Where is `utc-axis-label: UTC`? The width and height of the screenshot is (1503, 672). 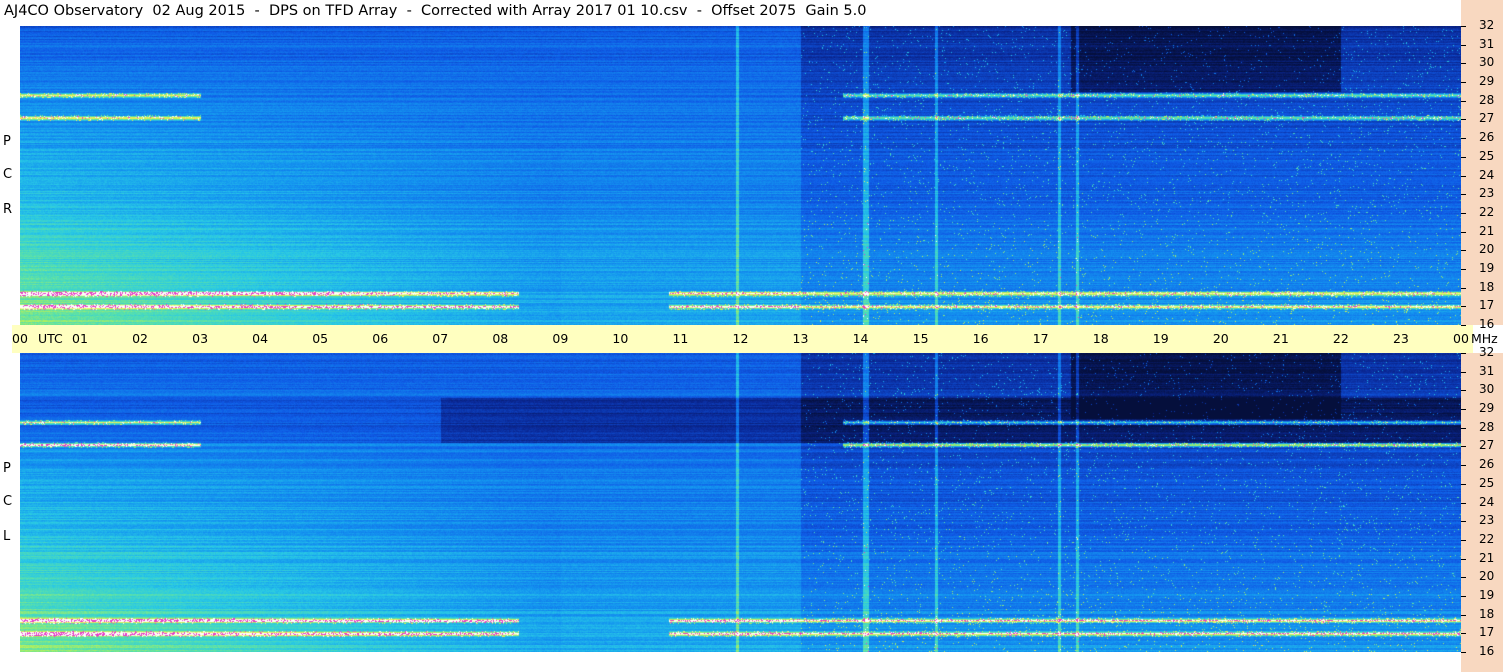 utc-axis-label: UTC is located at coordinates (50, 338).